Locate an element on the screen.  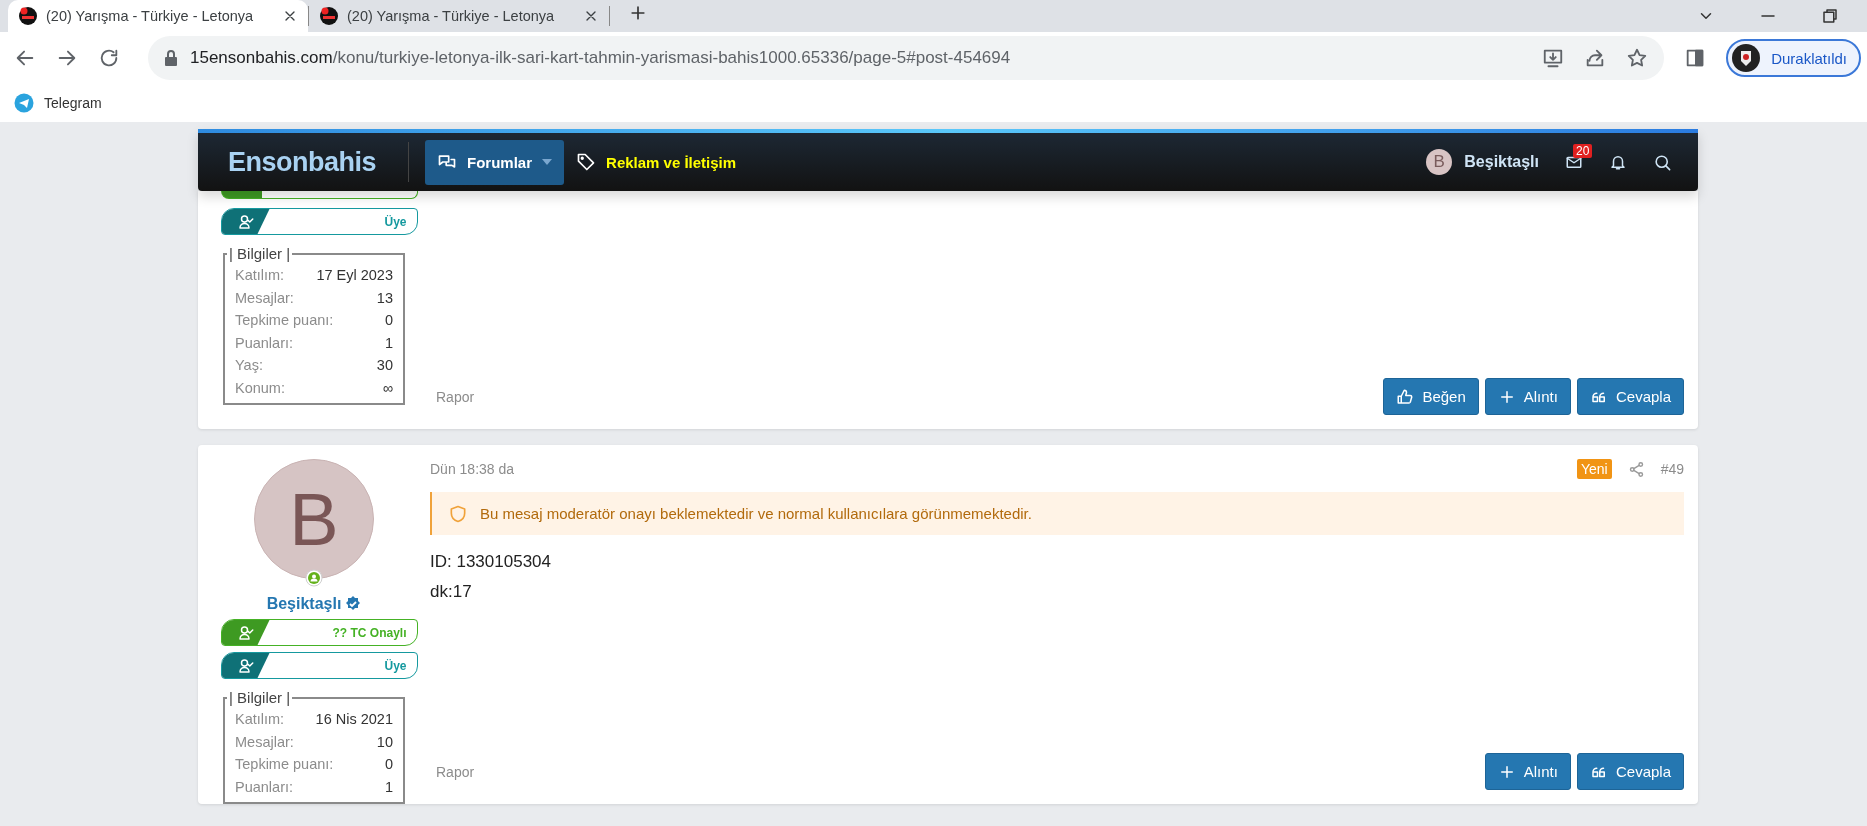
new-label: Yeni is located at coordinates (1594, 469).